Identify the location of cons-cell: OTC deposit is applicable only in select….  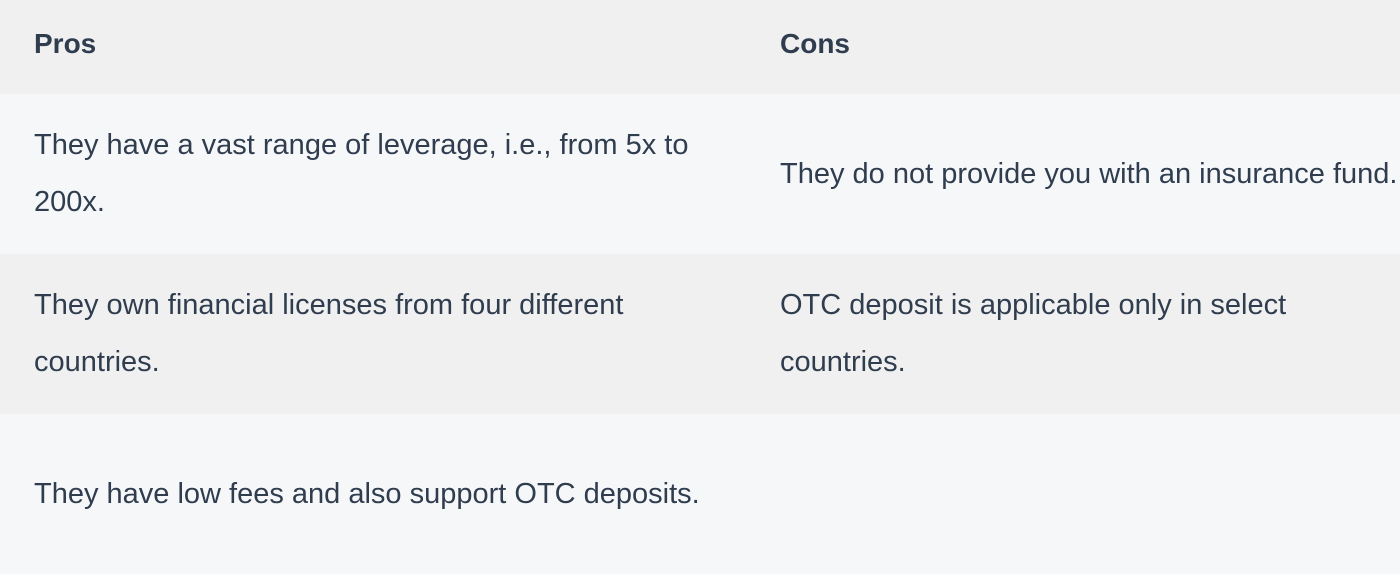
(1073, 334).